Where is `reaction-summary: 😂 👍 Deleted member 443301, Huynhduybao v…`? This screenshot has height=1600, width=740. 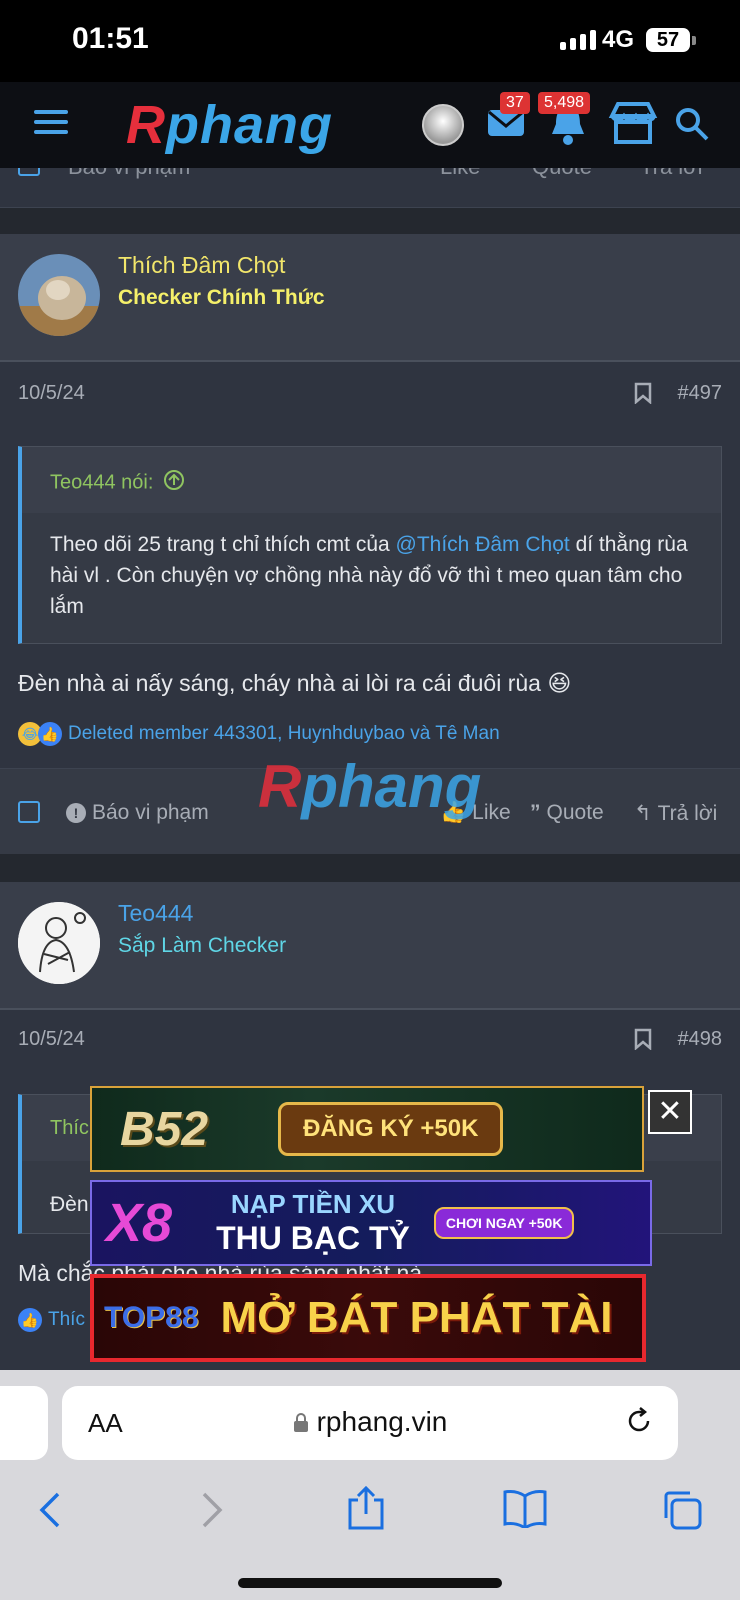 reaction-summary: 😂 👍 Deleted member 443301, Huynhduybao v… is located at coordinates (259, 734).